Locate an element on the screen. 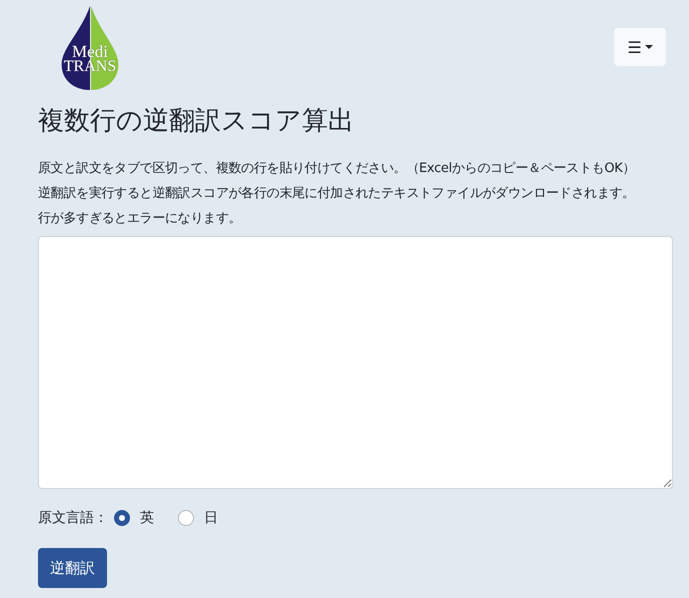 The height and width of the screenshot is (598, 689). menu-button: ☰ is located at coordinates (640, 47).